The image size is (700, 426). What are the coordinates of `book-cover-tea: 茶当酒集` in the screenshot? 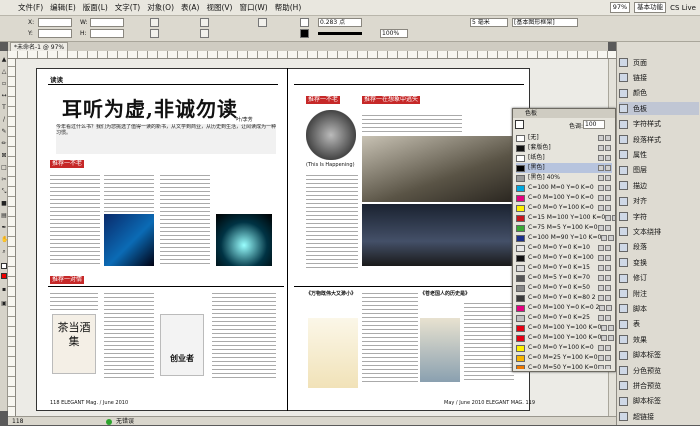 It's located at (74, 344).